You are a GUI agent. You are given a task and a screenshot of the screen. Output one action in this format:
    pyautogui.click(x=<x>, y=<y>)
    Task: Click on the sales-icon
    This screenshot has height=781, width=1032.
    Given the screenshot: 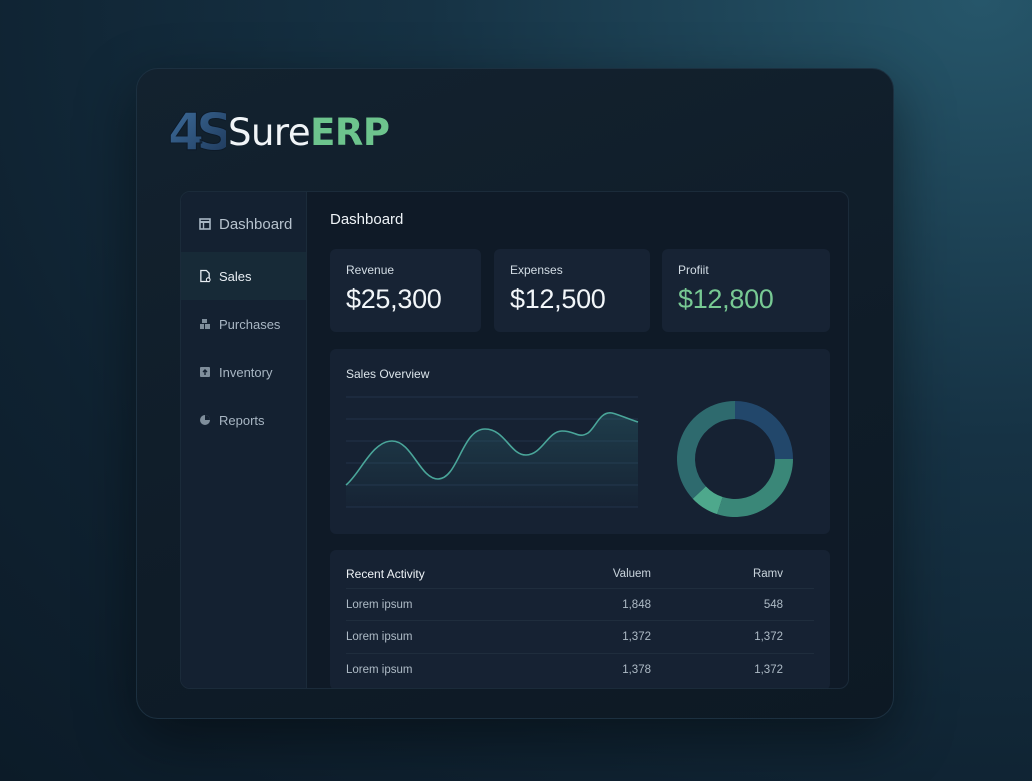 What is the action you would take?
    pyautogui.click(x=205, y=276)
    